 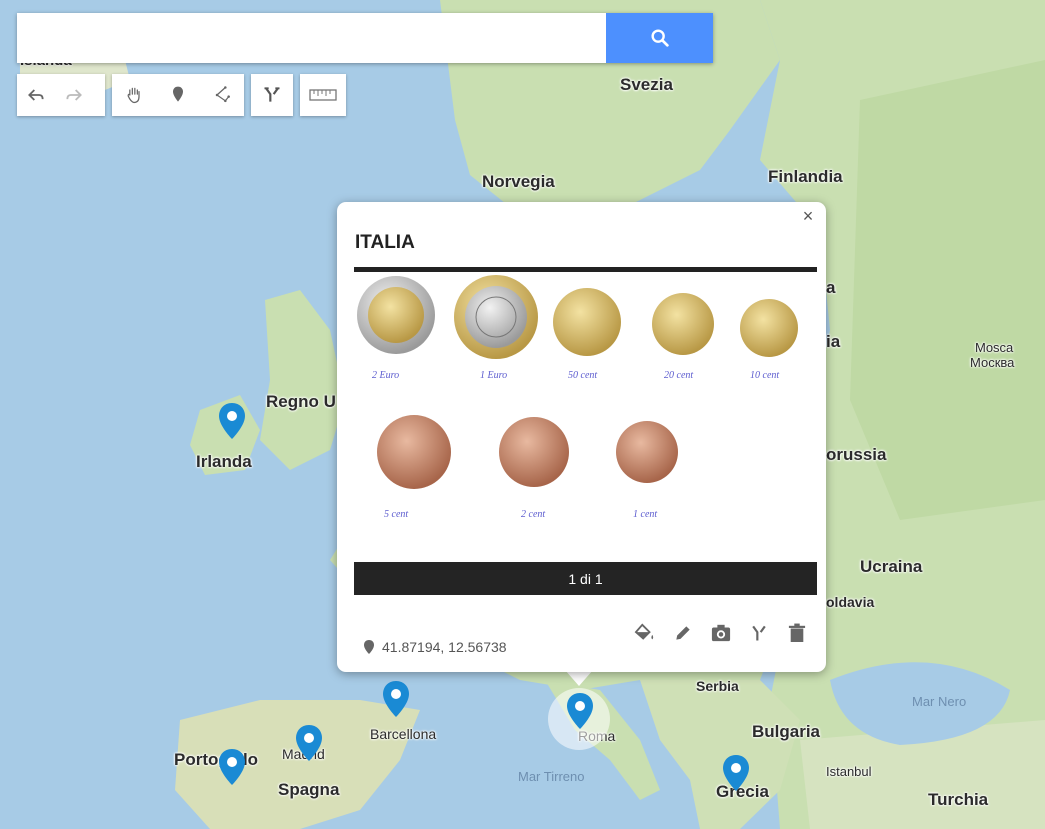 I want to click on marker-pin-irlanda, so click(x=232, y=421).